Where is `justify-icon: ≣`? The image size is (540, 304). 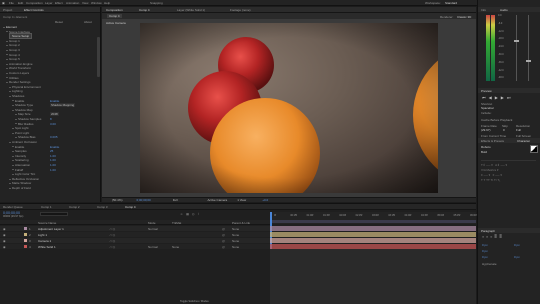
justify-icon: ≣ is located at coordinates (495, 237).